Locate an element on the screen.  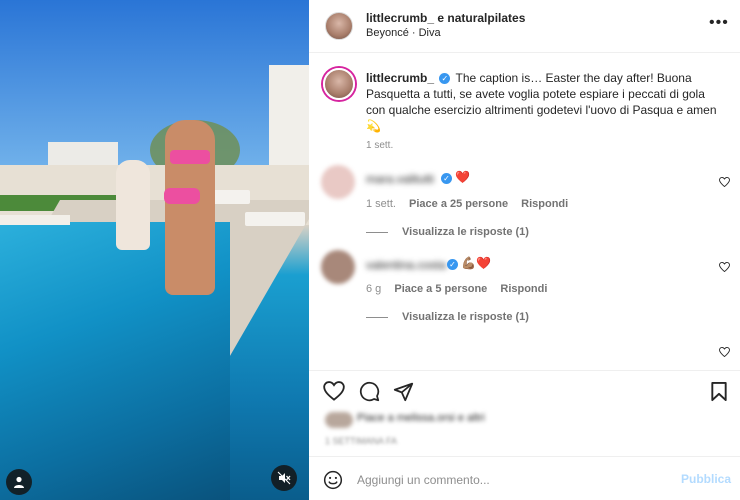
likes-avatars is located at coordinates (339, 420).